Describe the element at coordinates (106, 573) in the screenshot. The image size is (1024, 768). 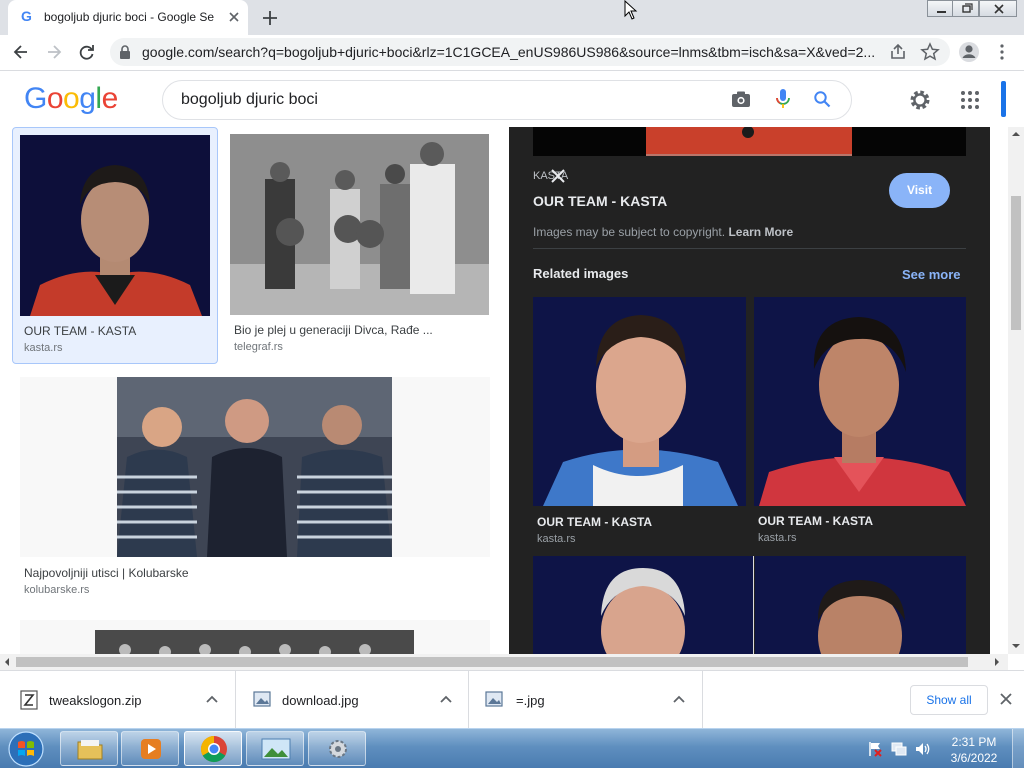
I see `result-caption: Najpovoljniji utisci | Kolubarske` at that location.